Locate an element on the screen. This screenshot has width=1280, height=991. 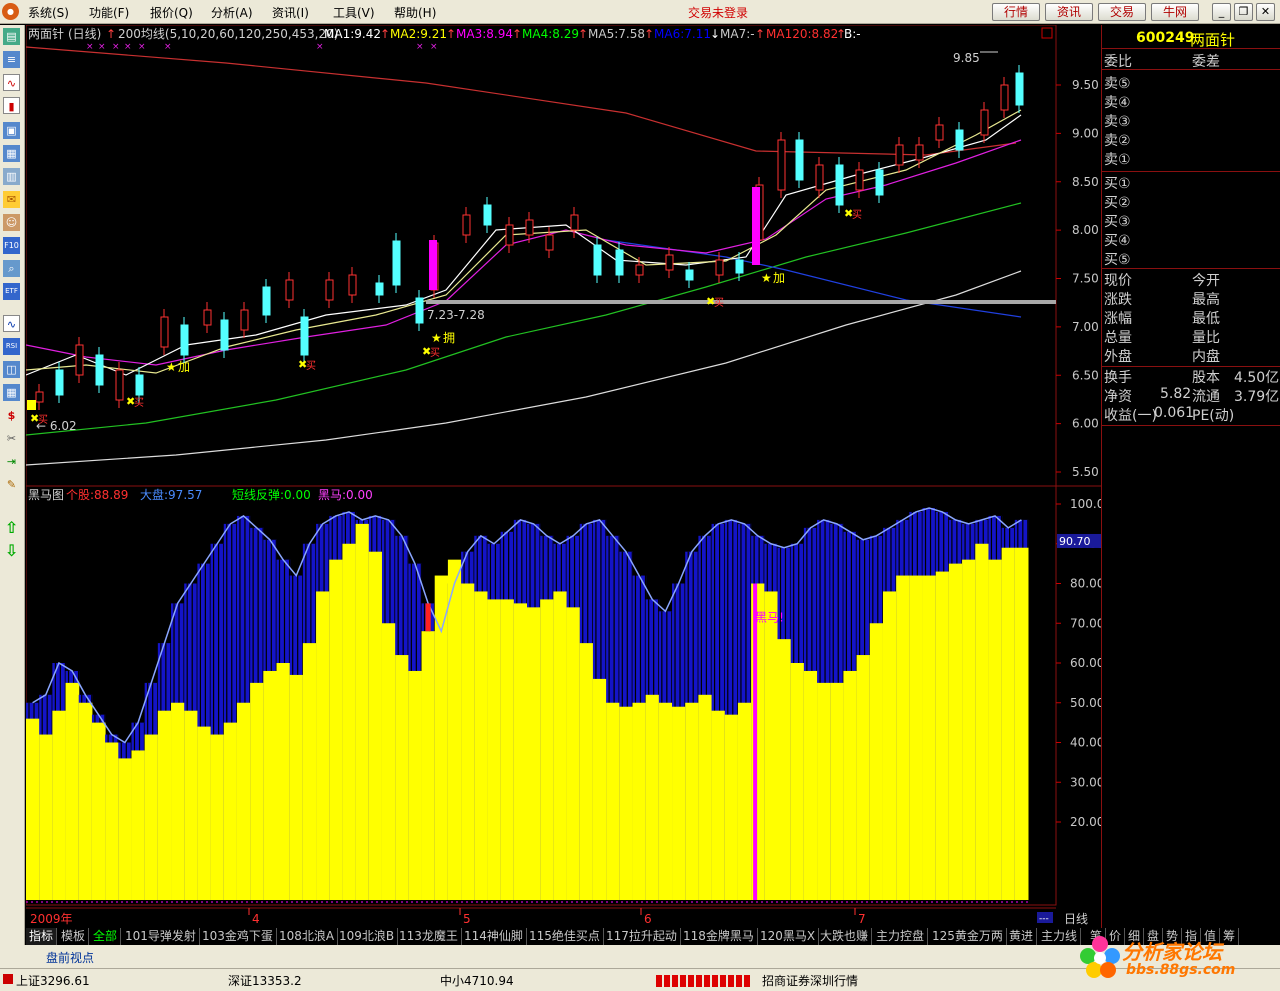
tab-13: 大跌也赚 is located at coordinates (845, 936).